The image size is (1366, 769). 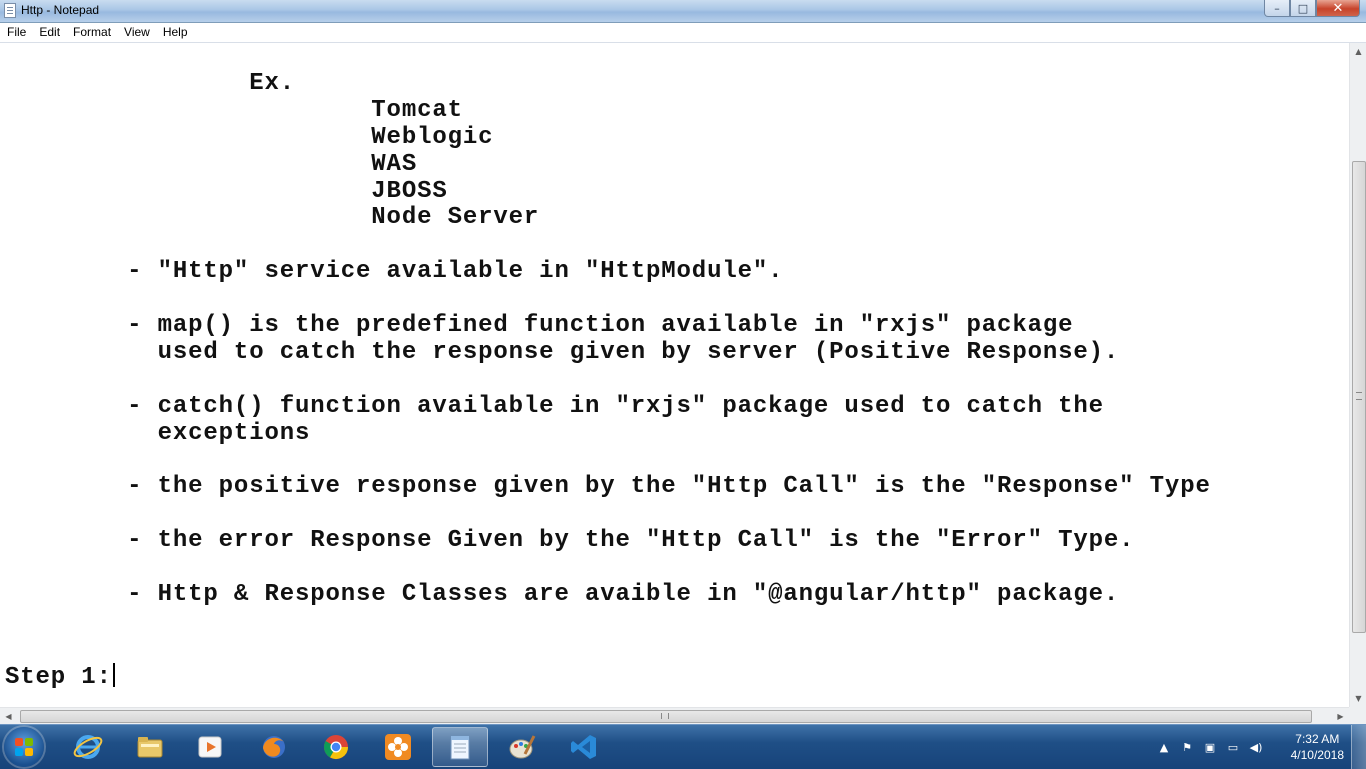 I want to click on size-grip, so click(x=1357, y=715).